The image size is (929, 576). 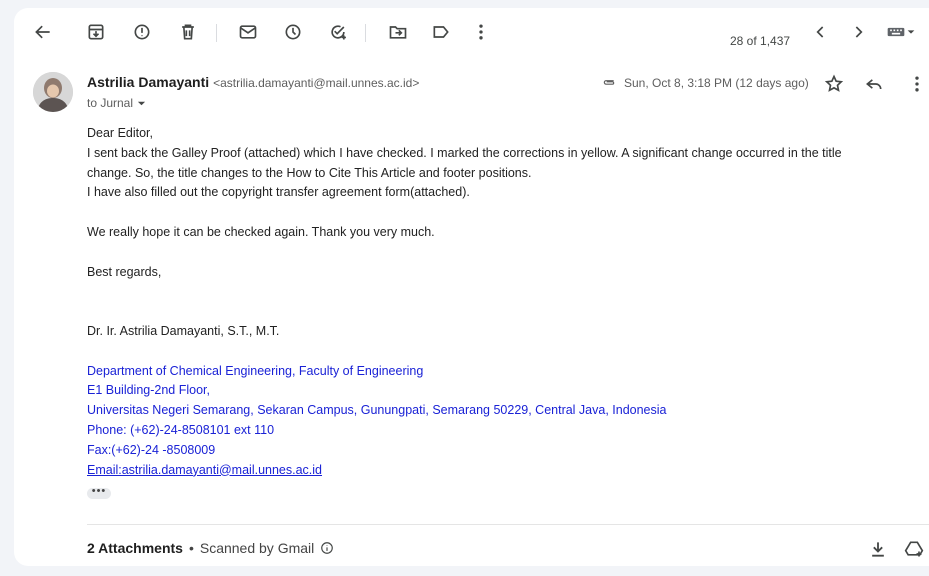 I want to click on pagination-count: 28 of 1,437, so click(x=760, y=41).